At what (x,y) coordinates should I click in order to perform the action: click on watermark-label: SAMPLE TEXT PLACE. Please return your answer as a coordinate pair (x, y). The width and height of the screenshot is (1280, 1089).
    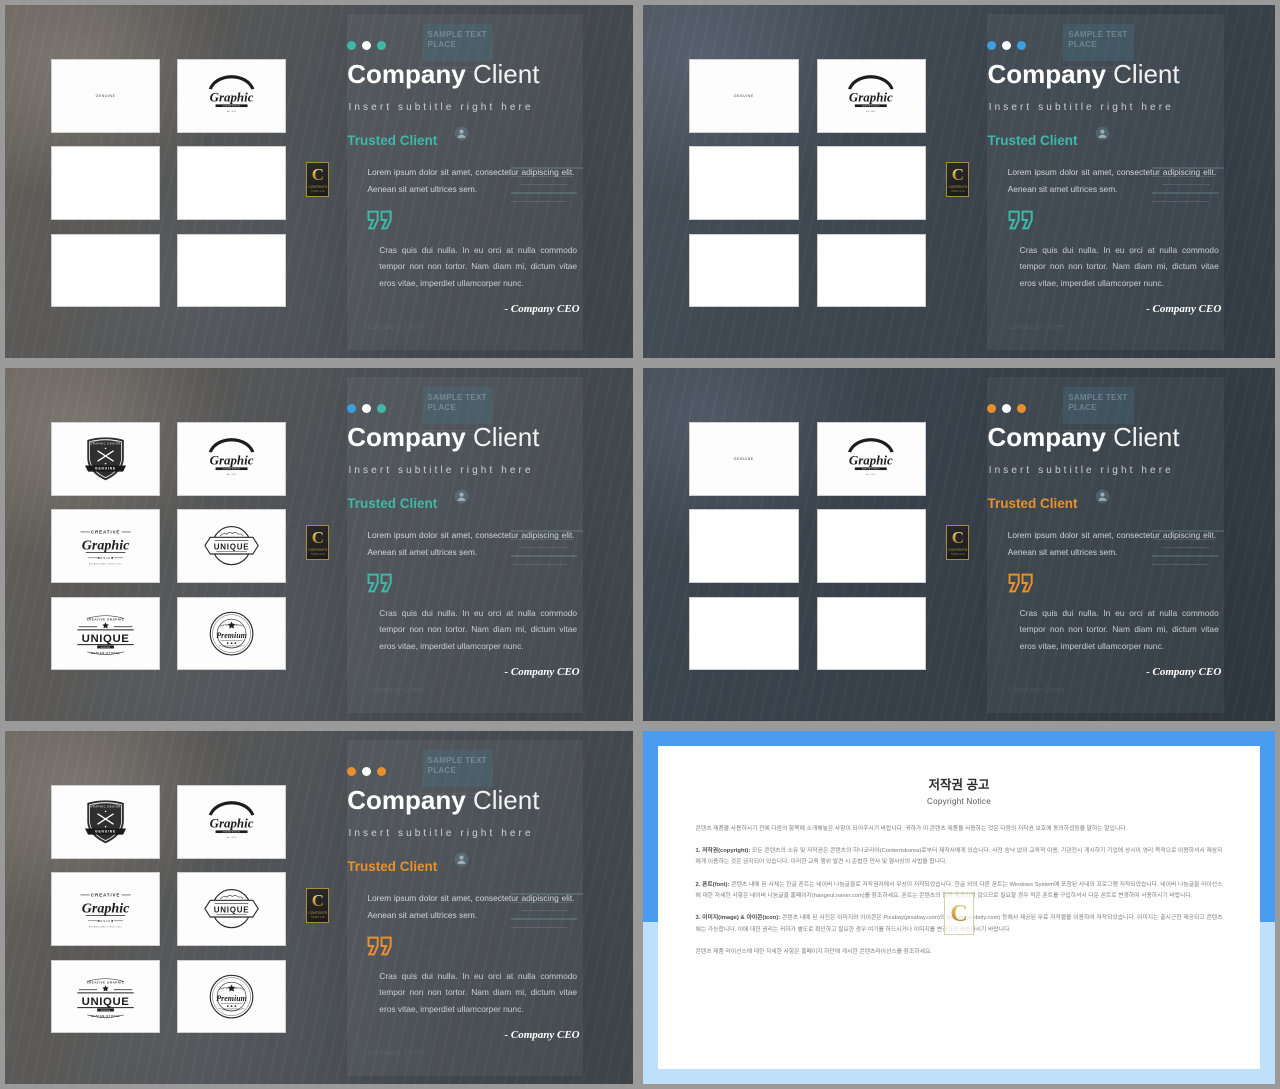
    Looking at the image, I should click on (1098, 39).